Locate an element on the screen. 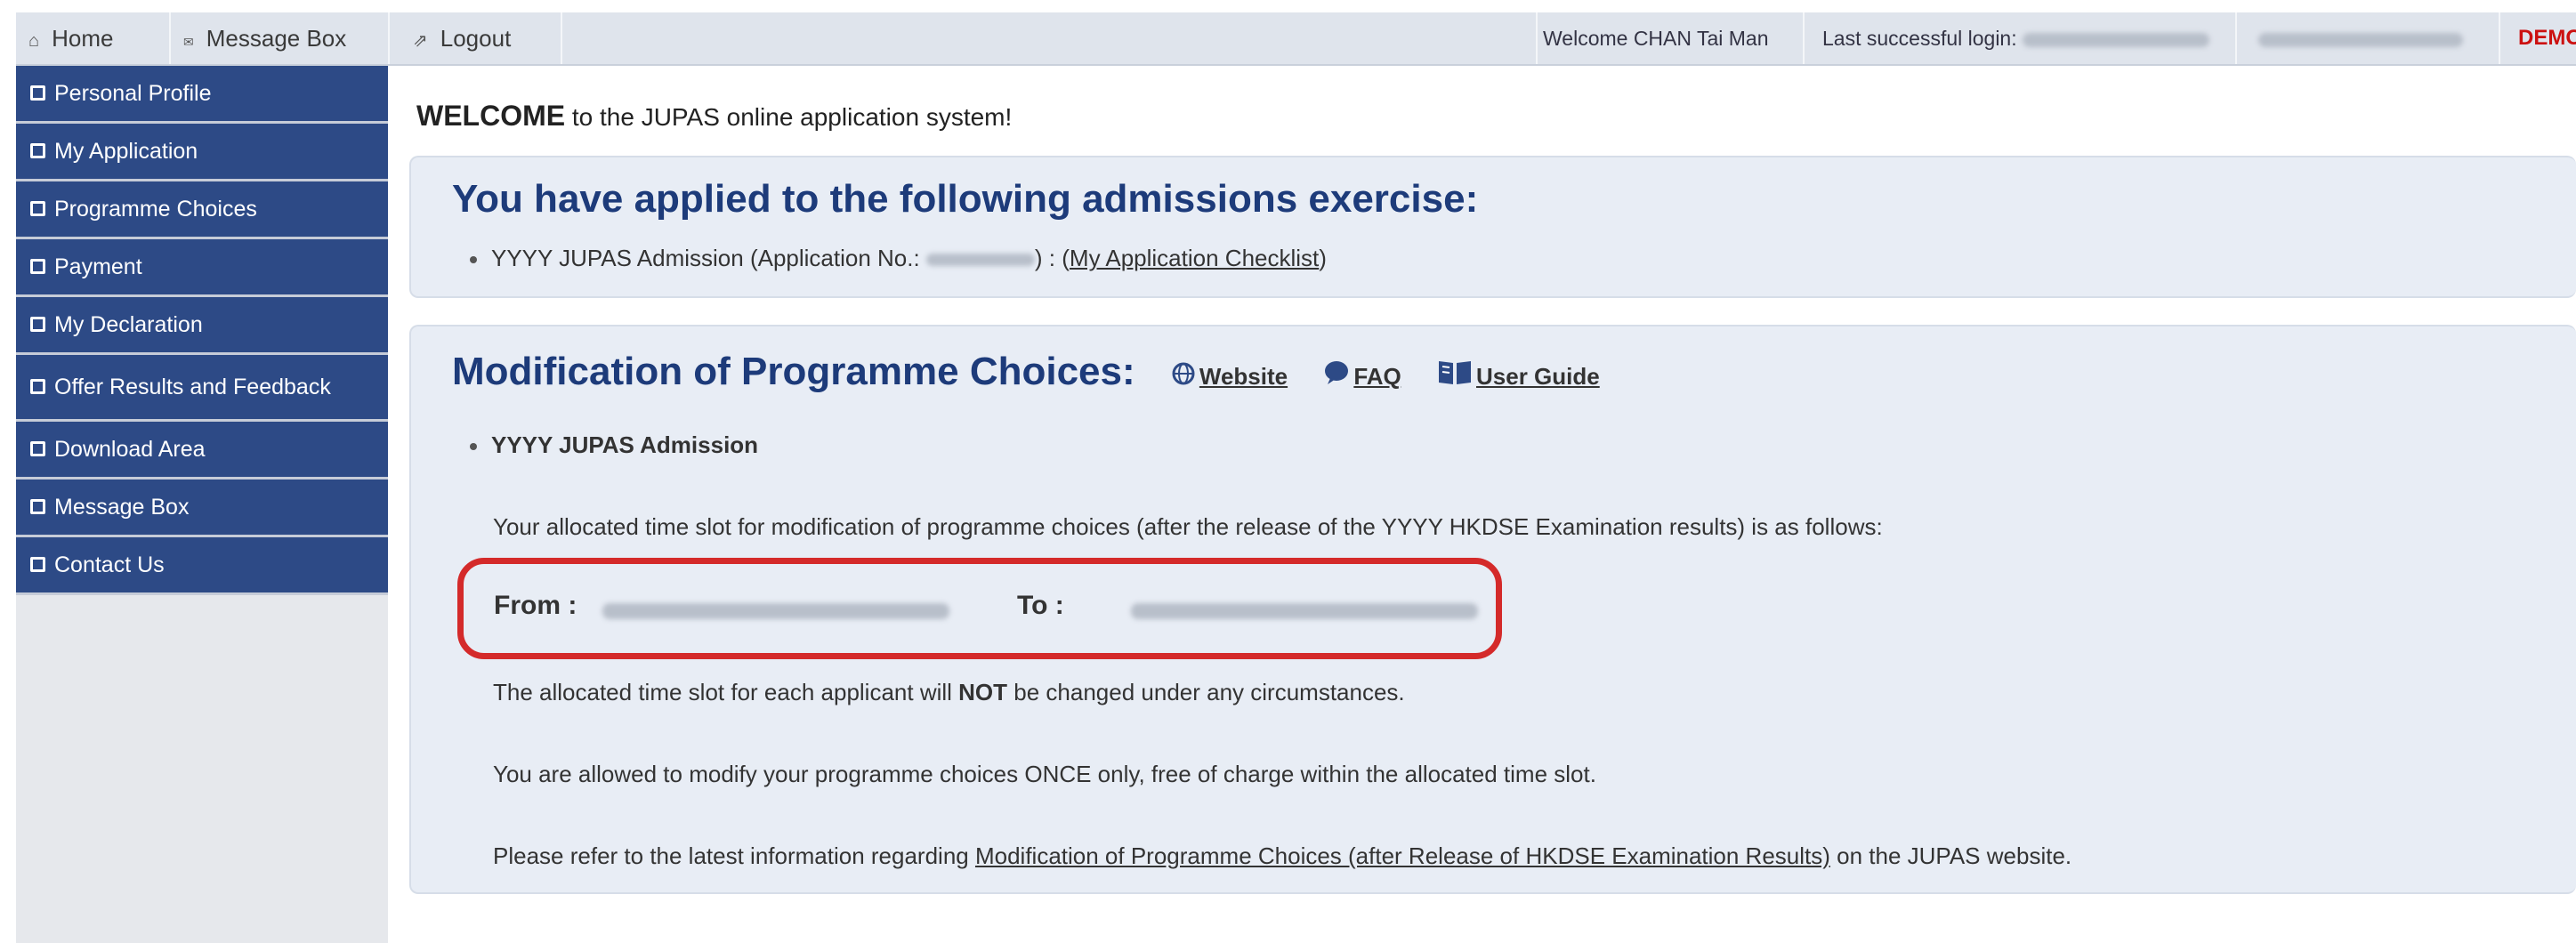 This screenshot has height=943, width=2576. book-icon is located at coordinates (1455, 373).